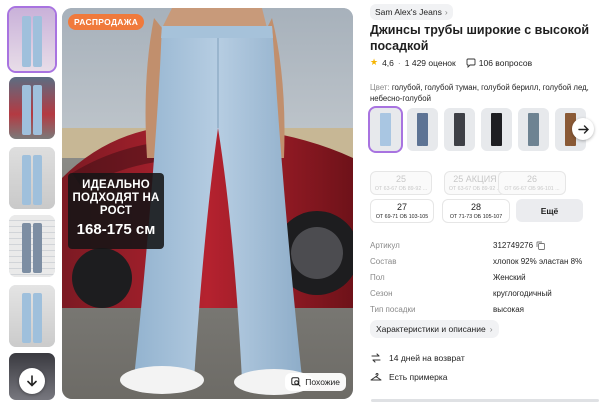  I want to click on color-label: Цвет:, so click(380, 87).